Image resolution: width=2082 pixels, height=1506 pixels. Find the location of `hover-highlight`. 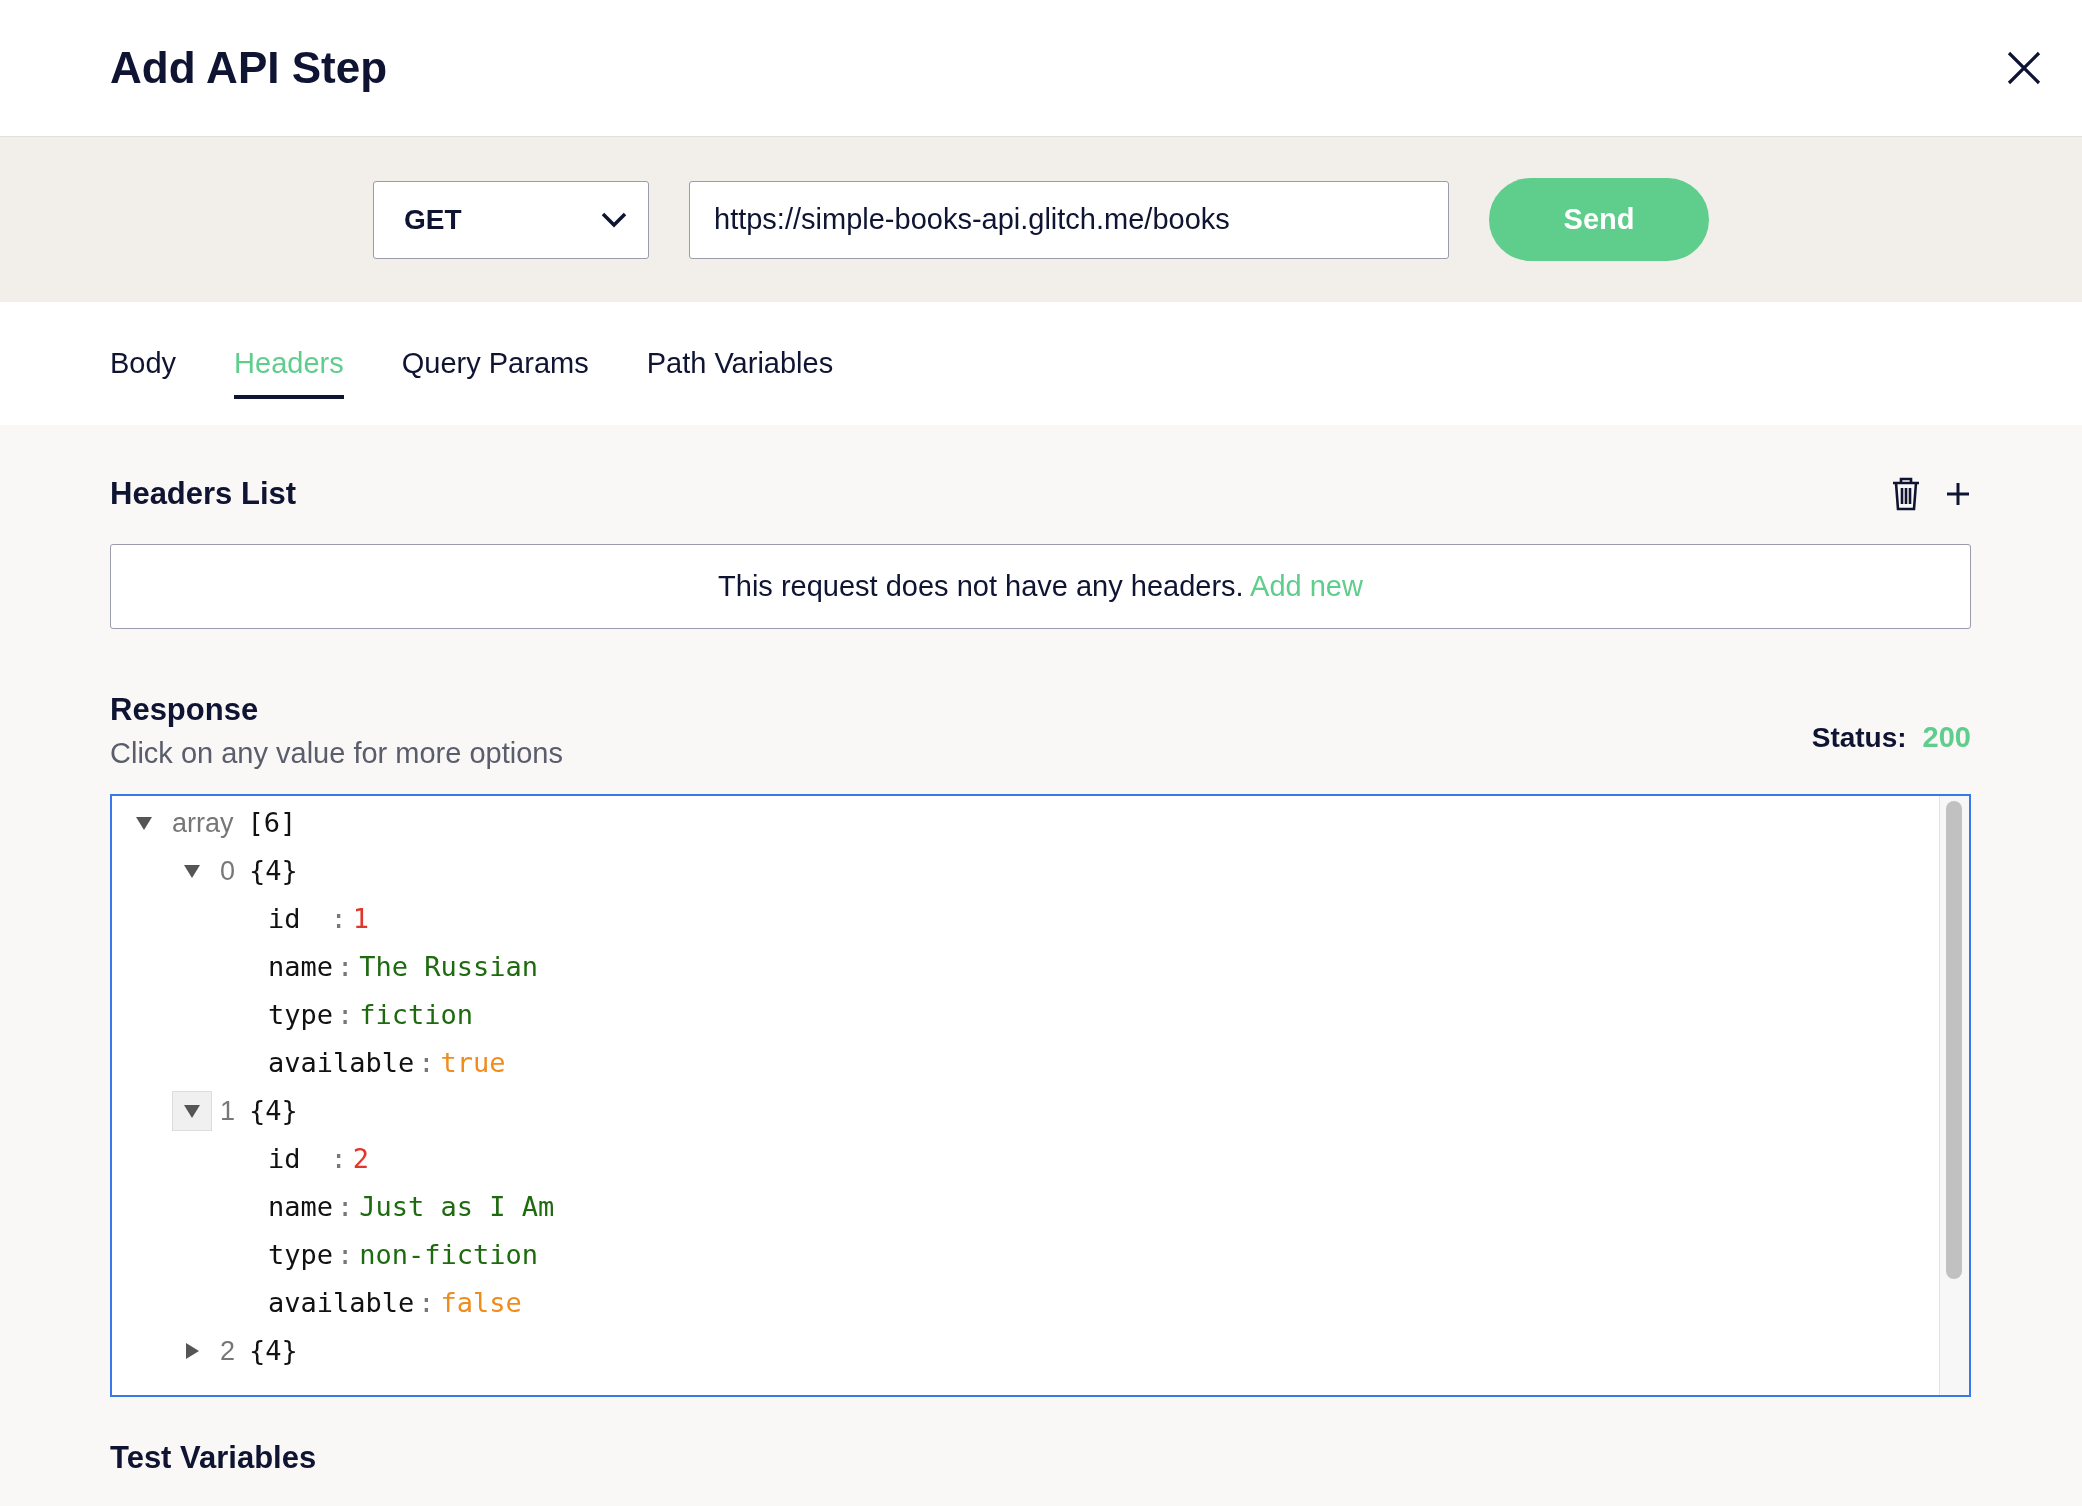

hover-highlight is located at coordinates (192, 1110).